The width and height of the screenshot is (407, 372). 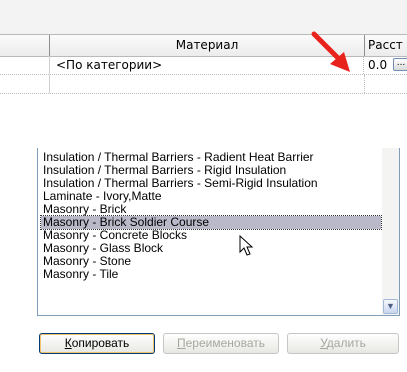 What do you see at coordinates (68, 343) in the screenshot?
I see `copy-accel: К` at bounding box center [68, 343].